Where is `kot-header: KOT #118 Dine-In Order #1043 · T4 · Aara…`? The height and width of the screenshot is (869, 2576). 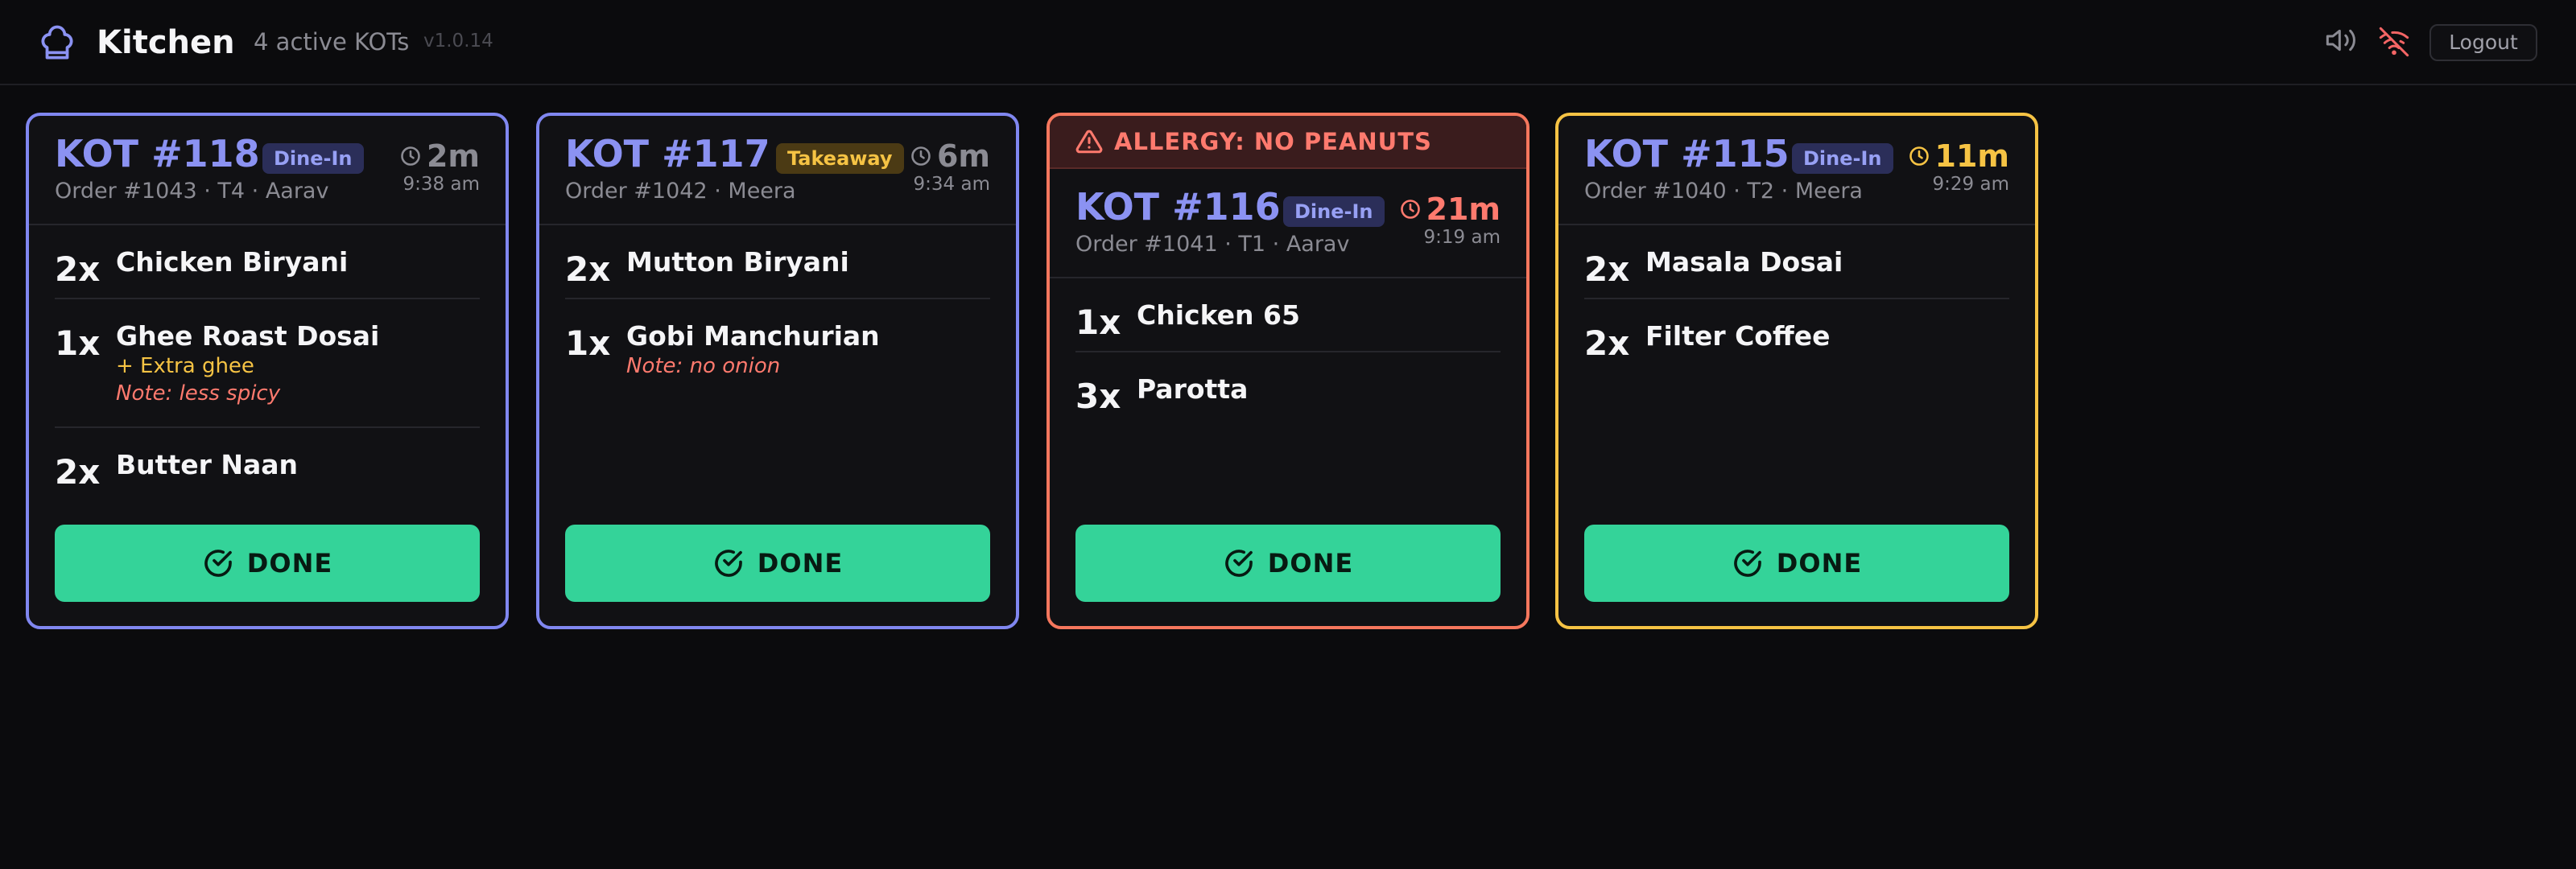
kot-header: KOT #118 Dine-In Order #1043 · T4 · Aara… is located at coordinates (267, 170).